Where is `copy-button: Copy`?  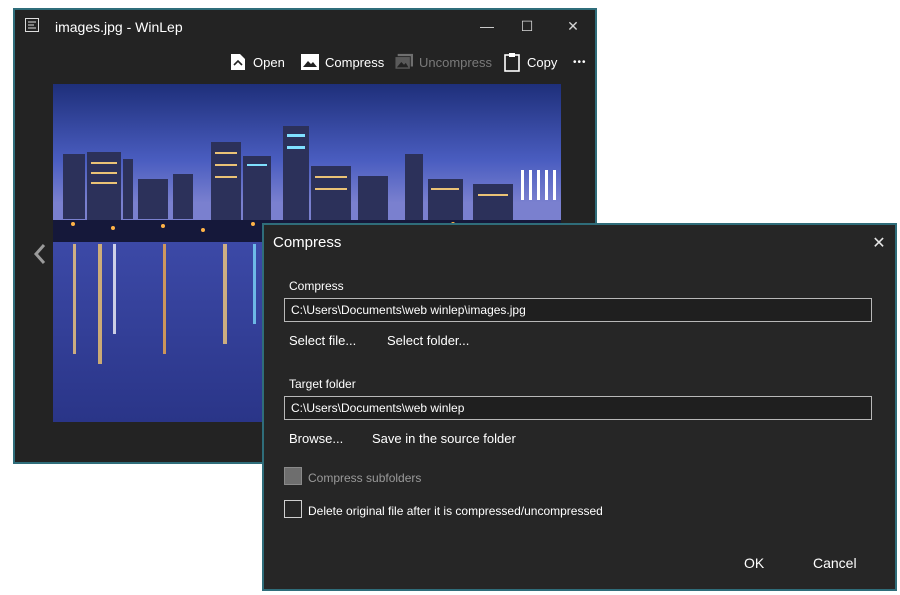 copy-button: Copy is located at coordinates (530, 62).